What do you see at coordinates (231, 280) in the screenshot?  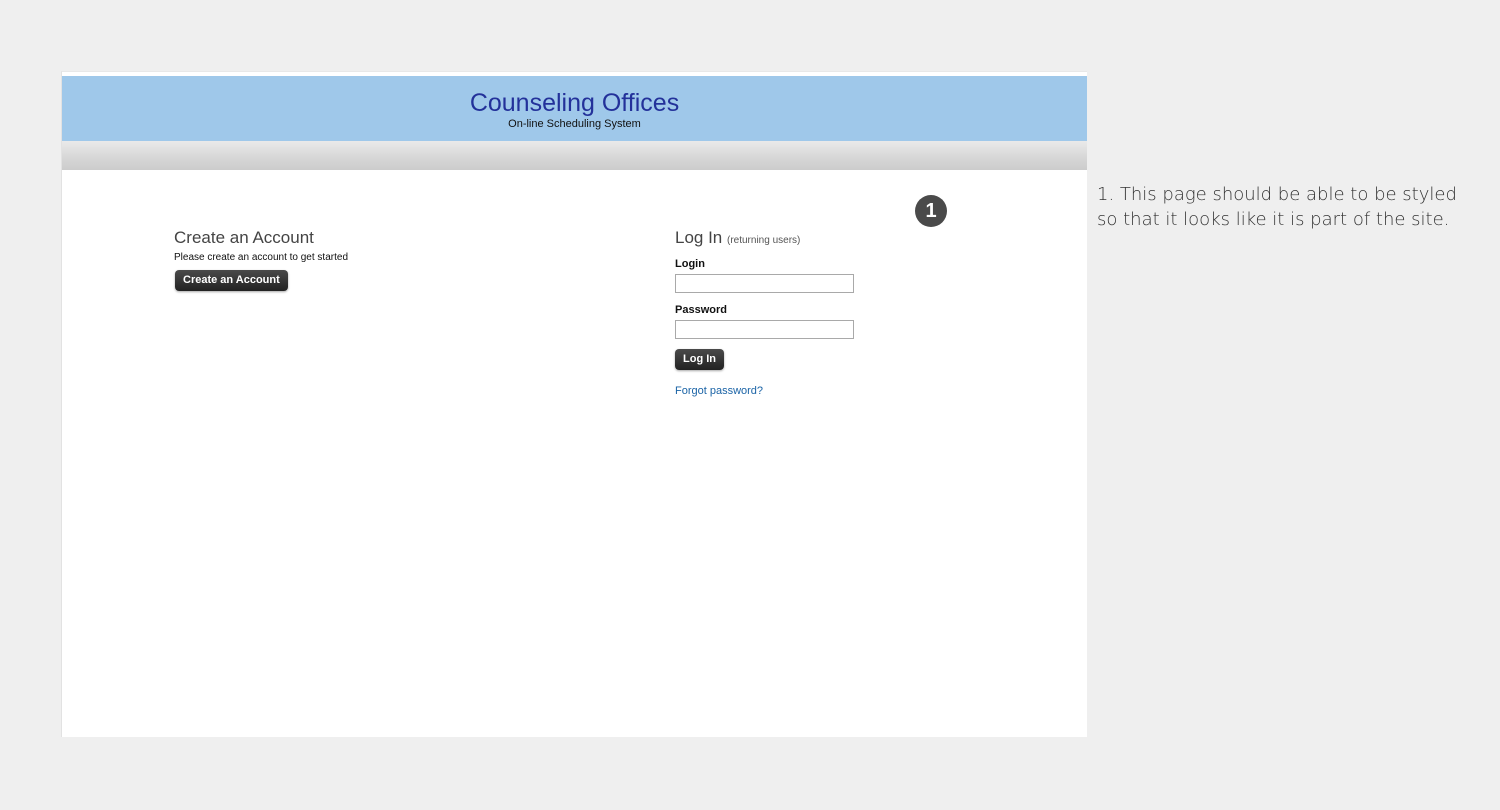 I see `create-account-button: Create an Account` at bounding box center [231, 280].